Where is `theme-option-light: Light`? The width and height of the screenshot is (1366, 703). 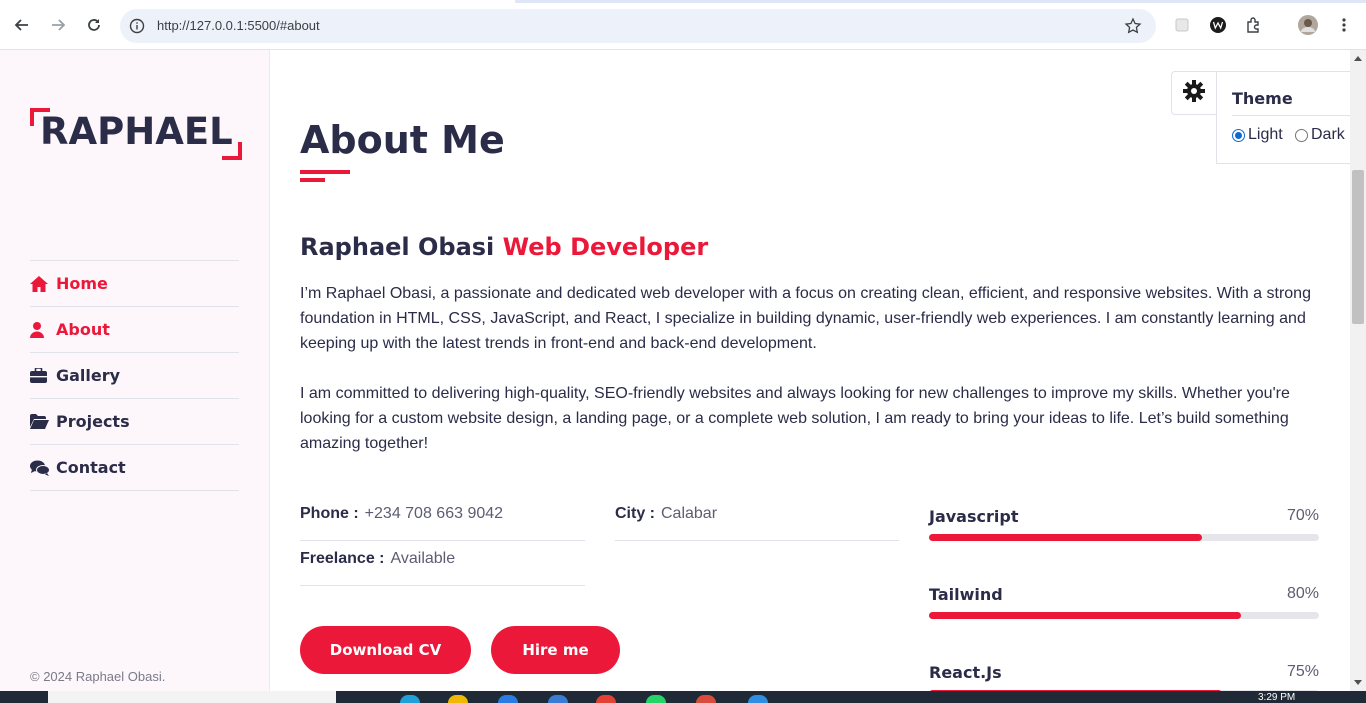 theme-option-light: Light is located at coordinates (1257, 135).